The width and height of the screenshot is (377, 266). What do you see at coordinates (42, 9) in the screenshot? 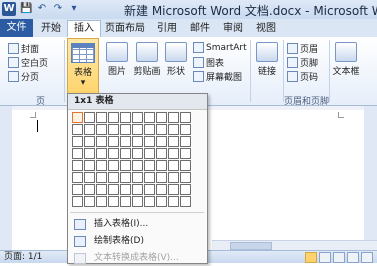
I see `undo-icon: ↶` at bounding box center [42, 9].